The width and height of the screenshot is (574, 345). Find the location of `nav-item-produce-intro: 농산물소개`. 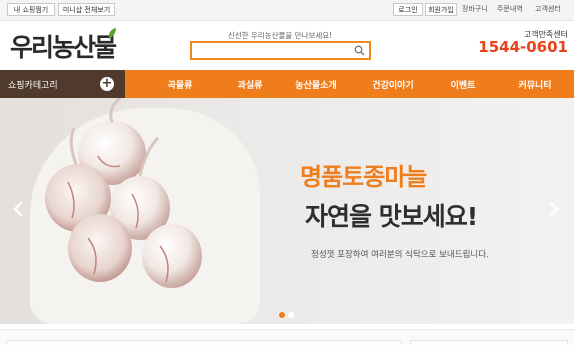

nav-item-produce-intro: 농산물소개 is located at coordinates (316, 84).